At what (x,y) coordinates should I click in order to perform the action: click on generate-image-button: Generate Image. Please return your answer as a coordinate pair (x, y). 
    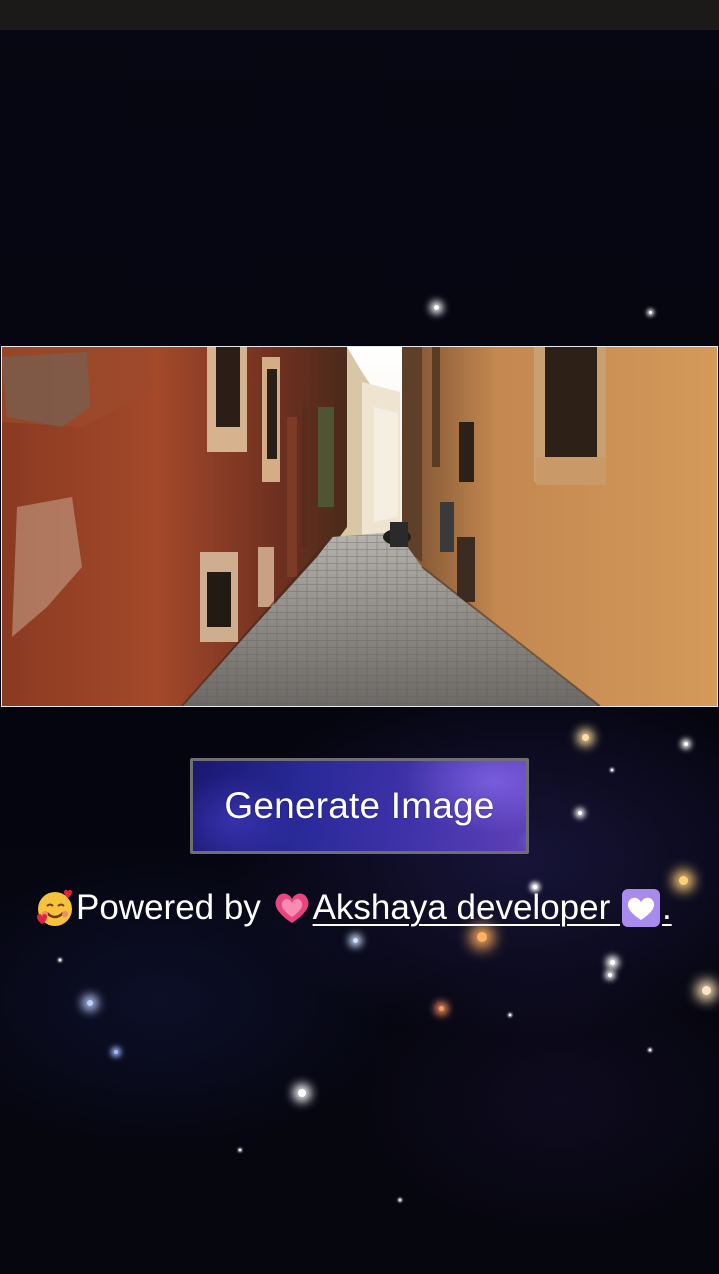
    Looking at the image, I should click on (359, 806).